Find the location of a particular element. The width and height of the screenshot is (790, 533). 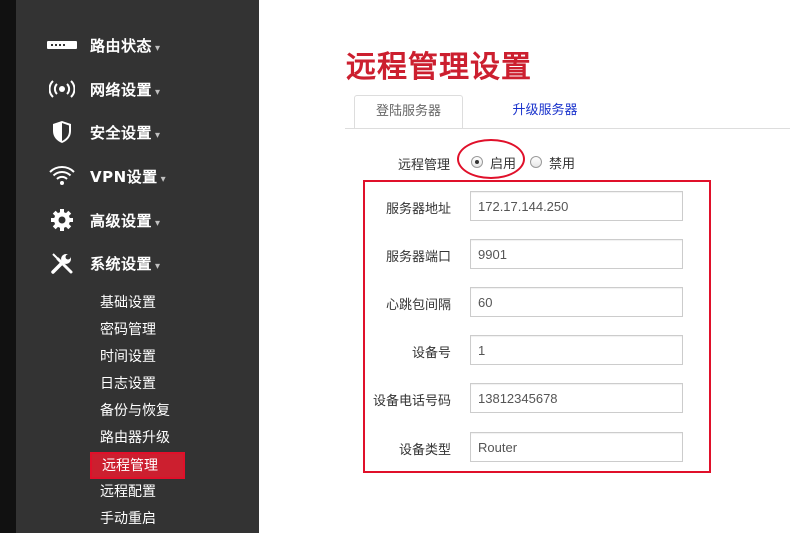

nav-security-settings: 安全设置 ▾ is located at coordinates (137, 132).